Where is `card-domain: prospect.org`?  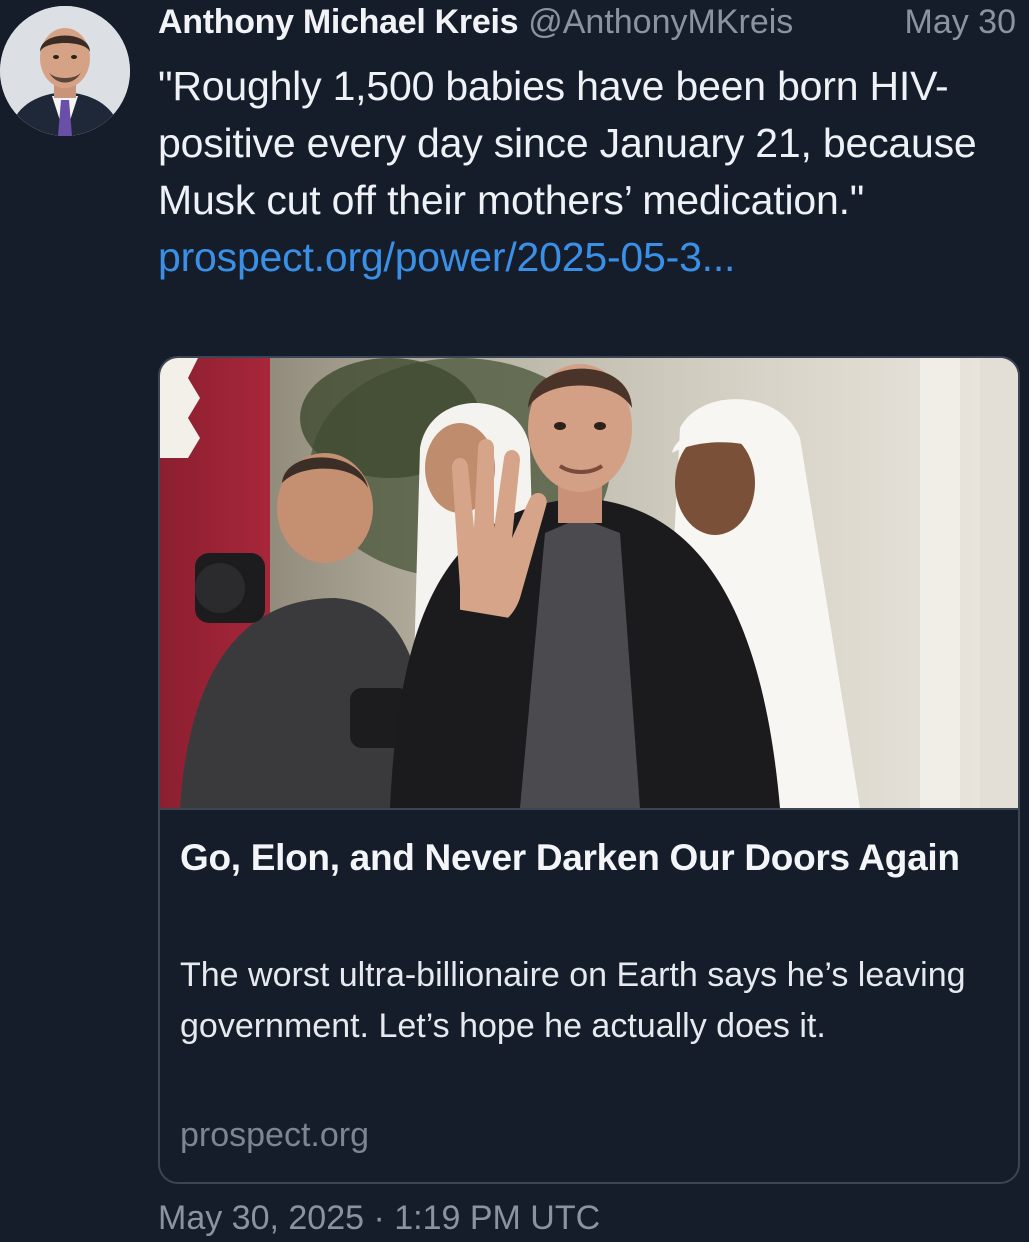
card-domain: prospect.org is located at coordinates (274, 1135).